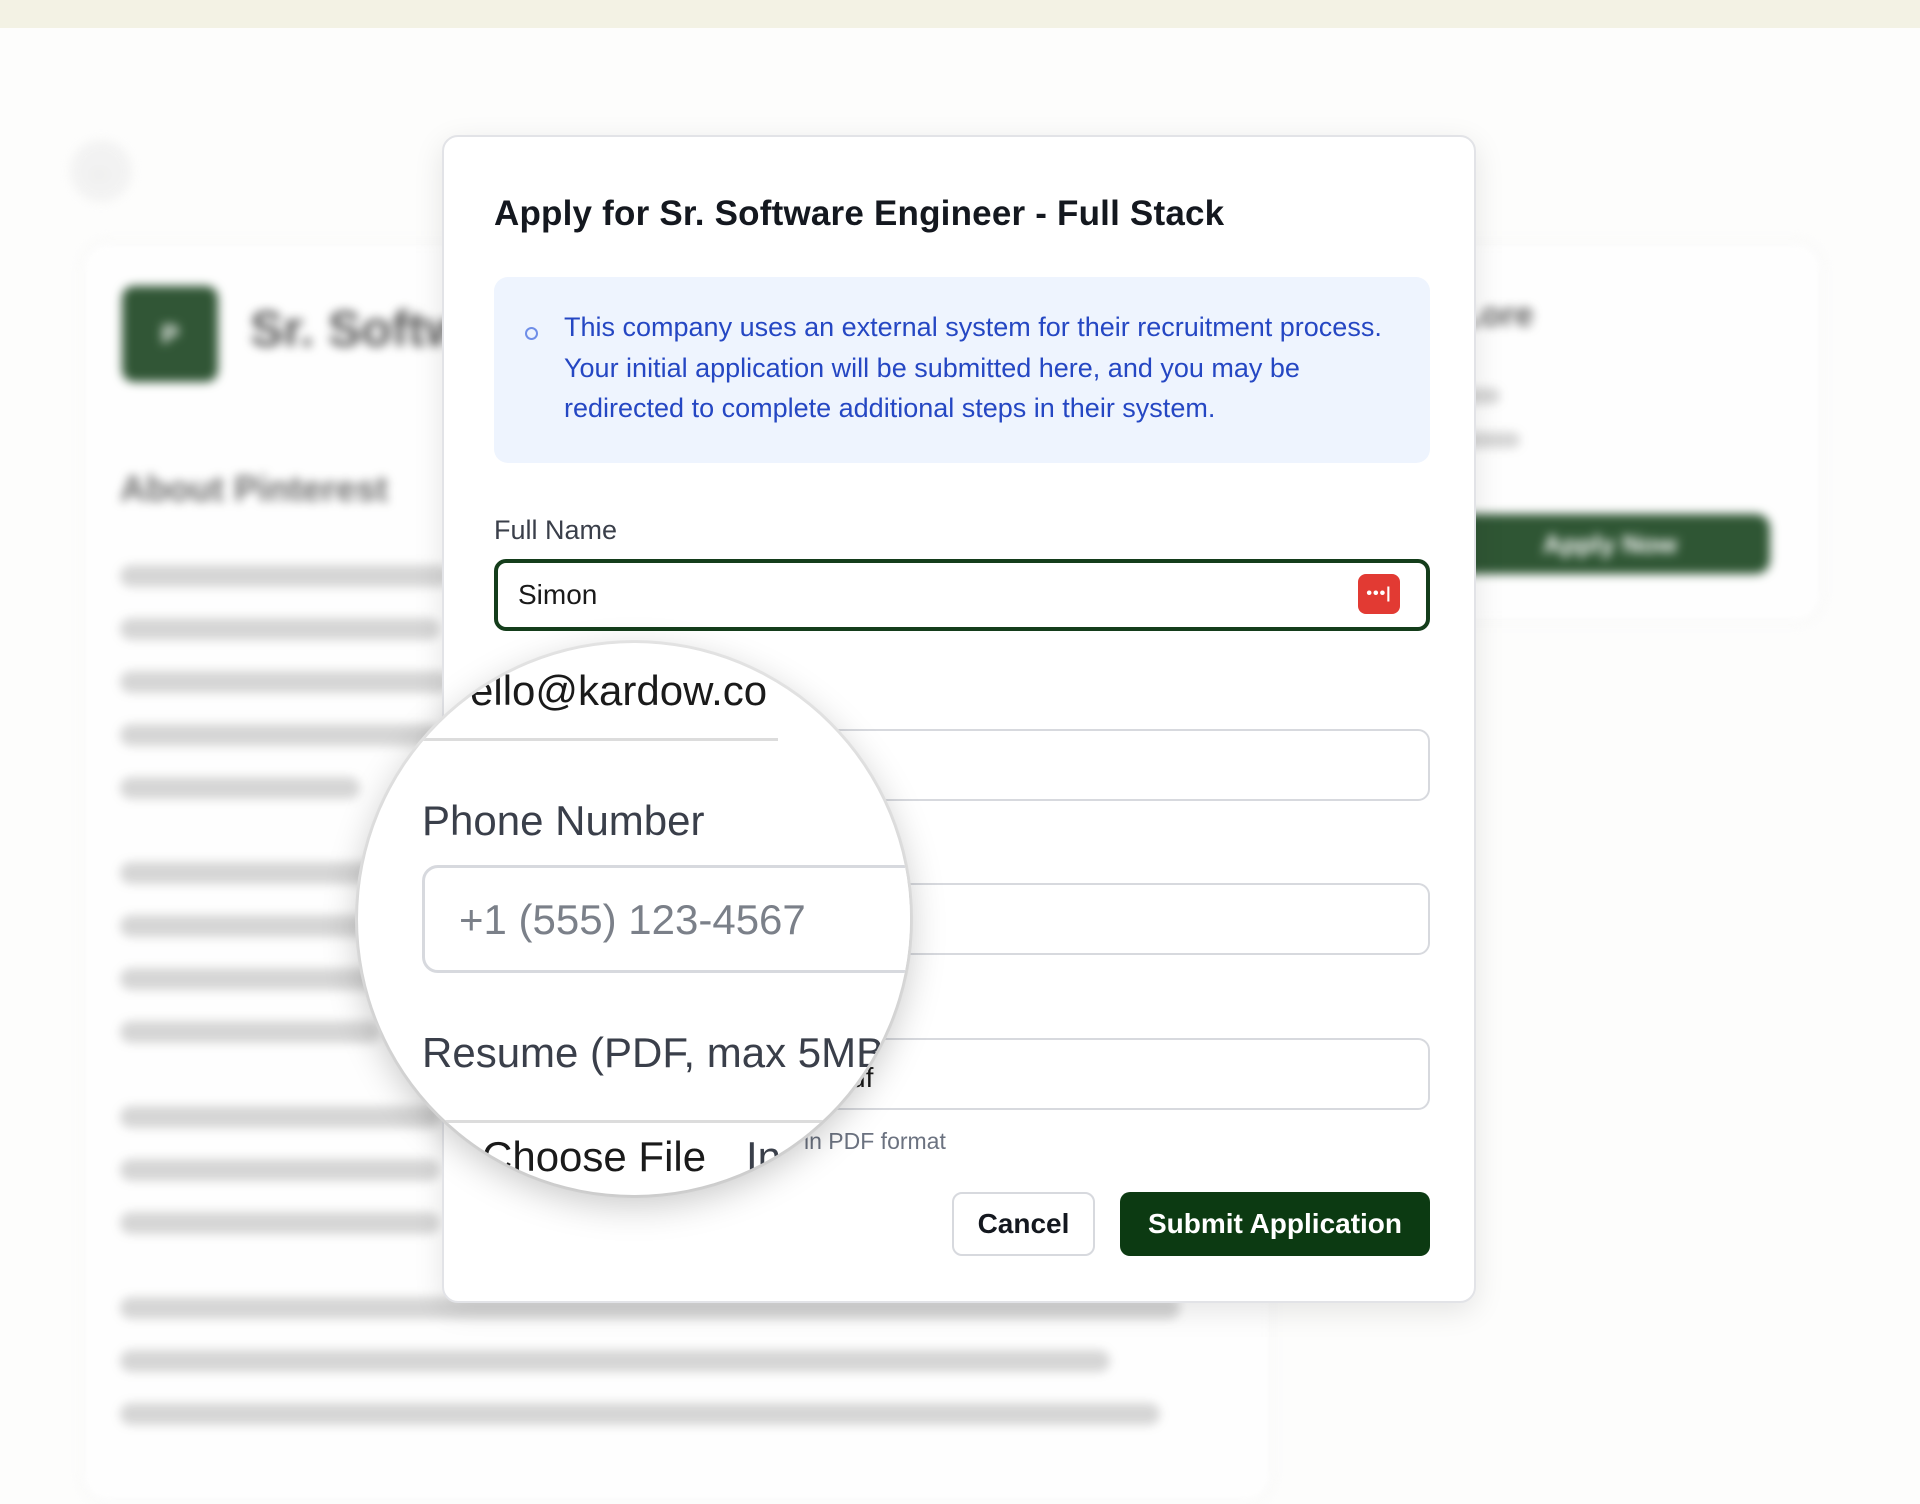  I want to click on arrow-left-icon: ←, so click(101, 170).